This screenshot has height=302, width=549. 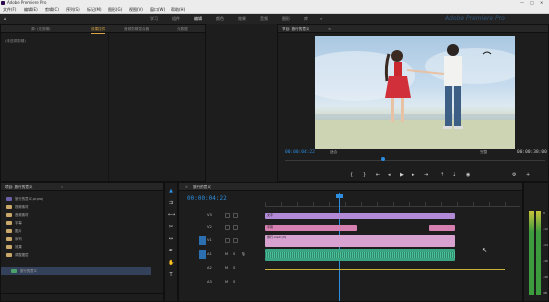 What do you see at coordinates (454, 175) in the screenshot?
I see `extract-icon: ⇣` at bounding box center [454, 175].